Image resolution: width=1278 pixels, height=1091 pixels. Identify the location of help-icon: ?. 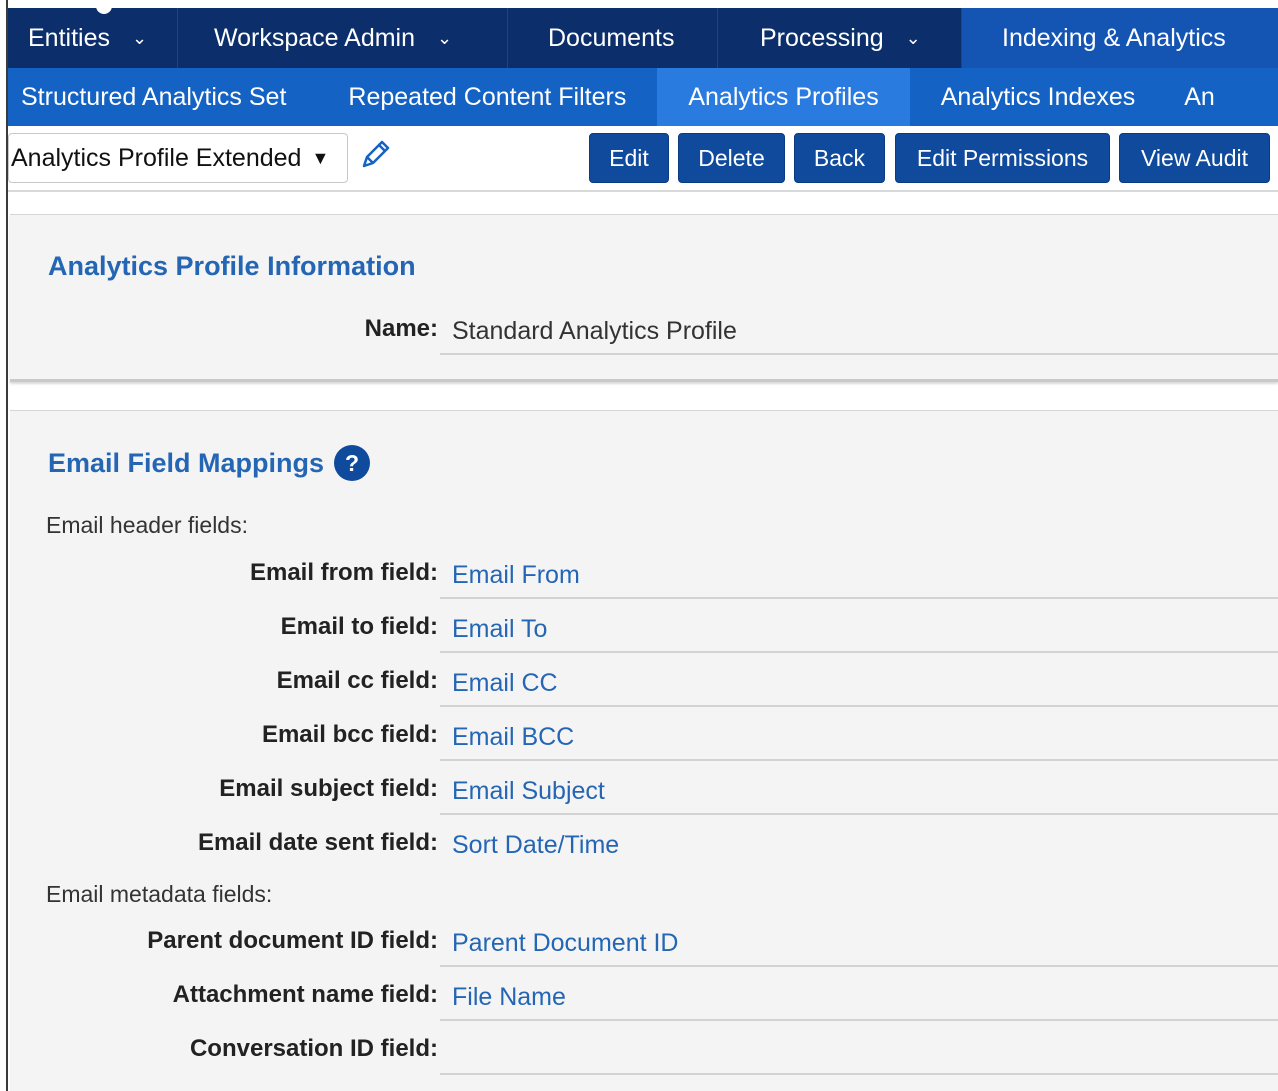
(352, 463).